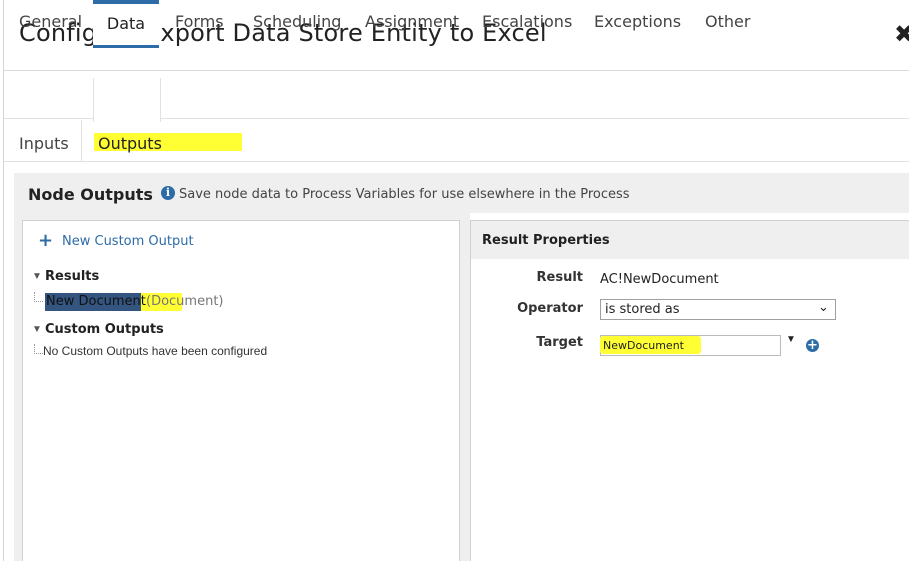  I want to click on add-circle-icon: +, so click(812, 345).